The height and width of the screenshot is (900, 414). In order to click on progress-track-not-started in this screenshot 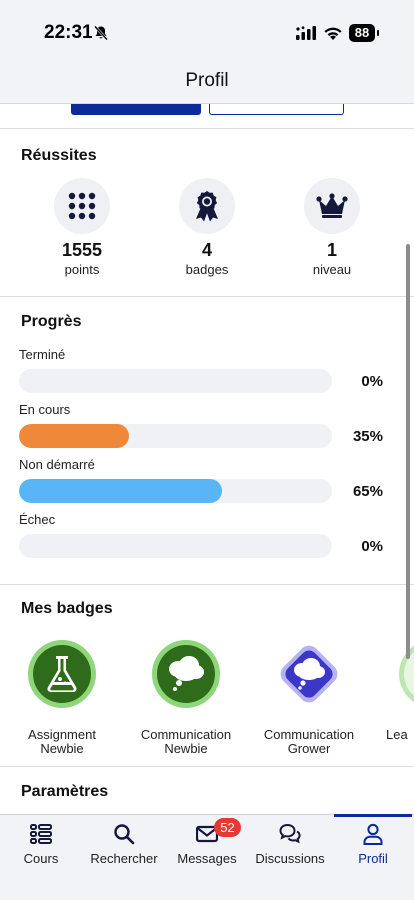, I will do `click(175, 491)`.